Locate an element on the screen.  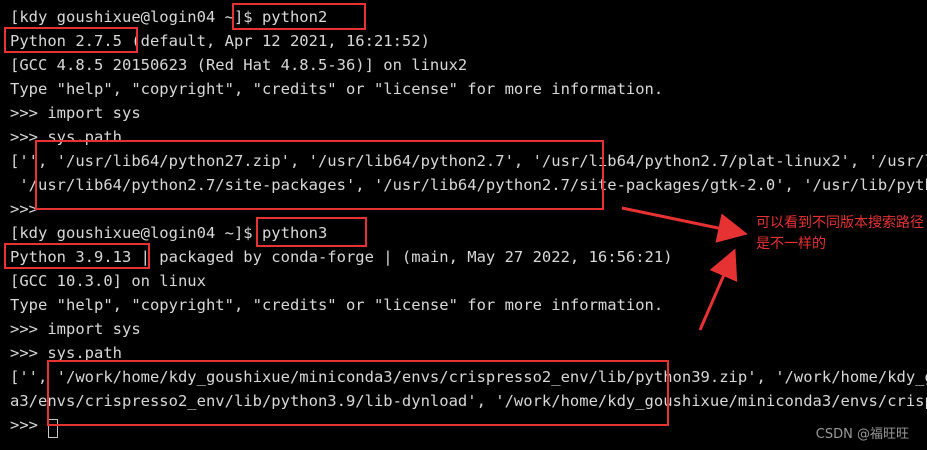
annotation-note: 可以看到不同版本搜索路径是不一样的 is located at coordinates (840, 233).